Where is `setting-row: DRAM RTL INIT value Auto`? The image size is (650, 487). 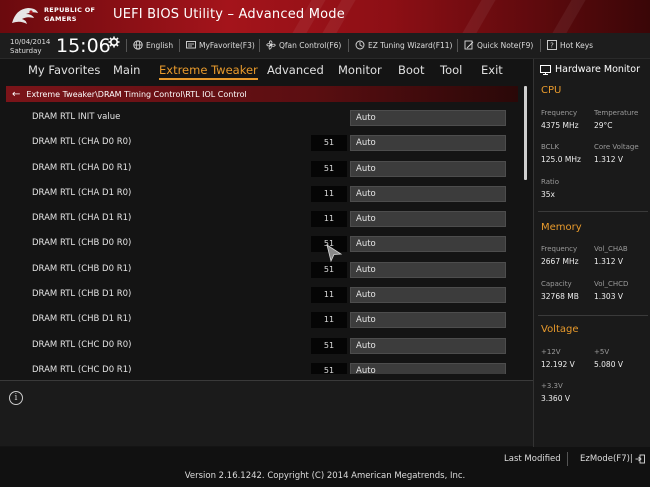
setting-row: DRAM RTL INIT value Auto is located at coordinates (260, 118).